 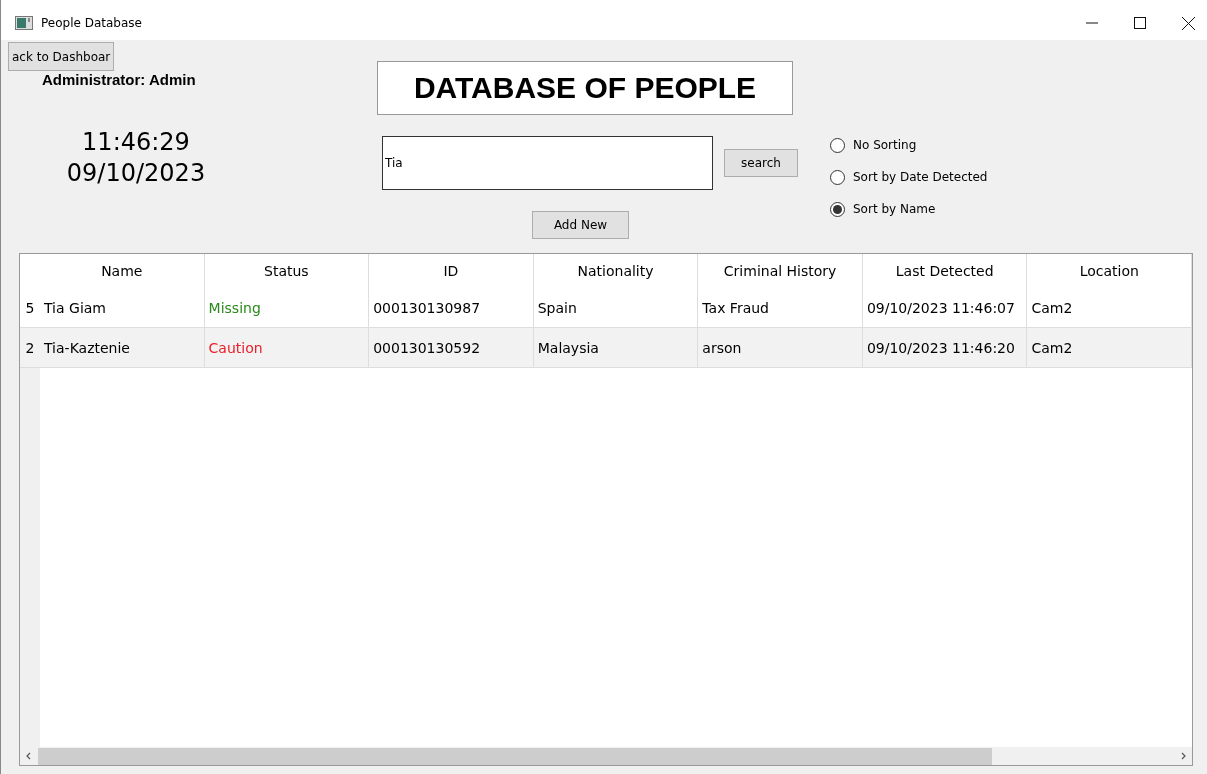 I want to click on column-header: Name, so click(x=122, y=271).